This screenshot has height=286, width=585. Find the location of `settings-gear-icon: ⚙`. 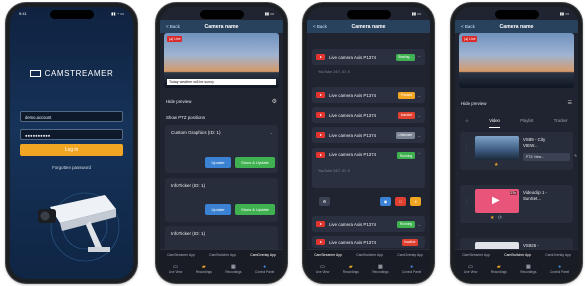

settings-gear-icon: ⚙ is located at coordinates (324, 201).